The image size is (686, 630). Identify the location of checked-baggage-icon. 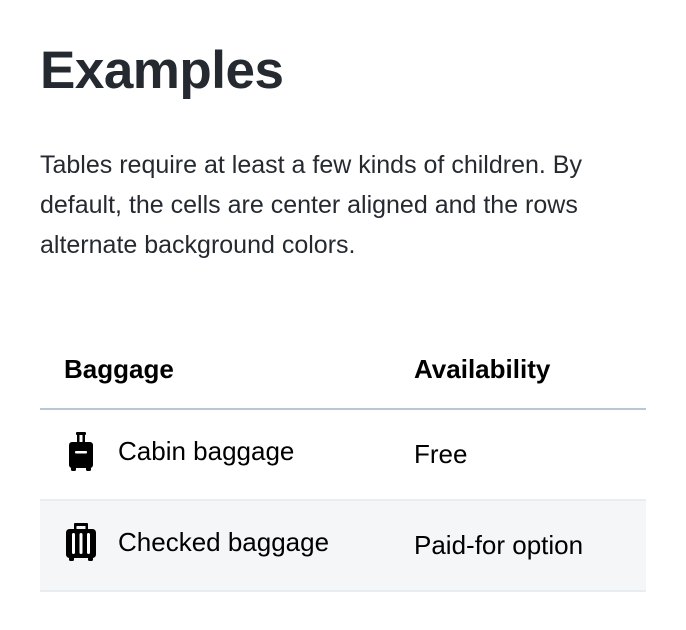
(81, 543).